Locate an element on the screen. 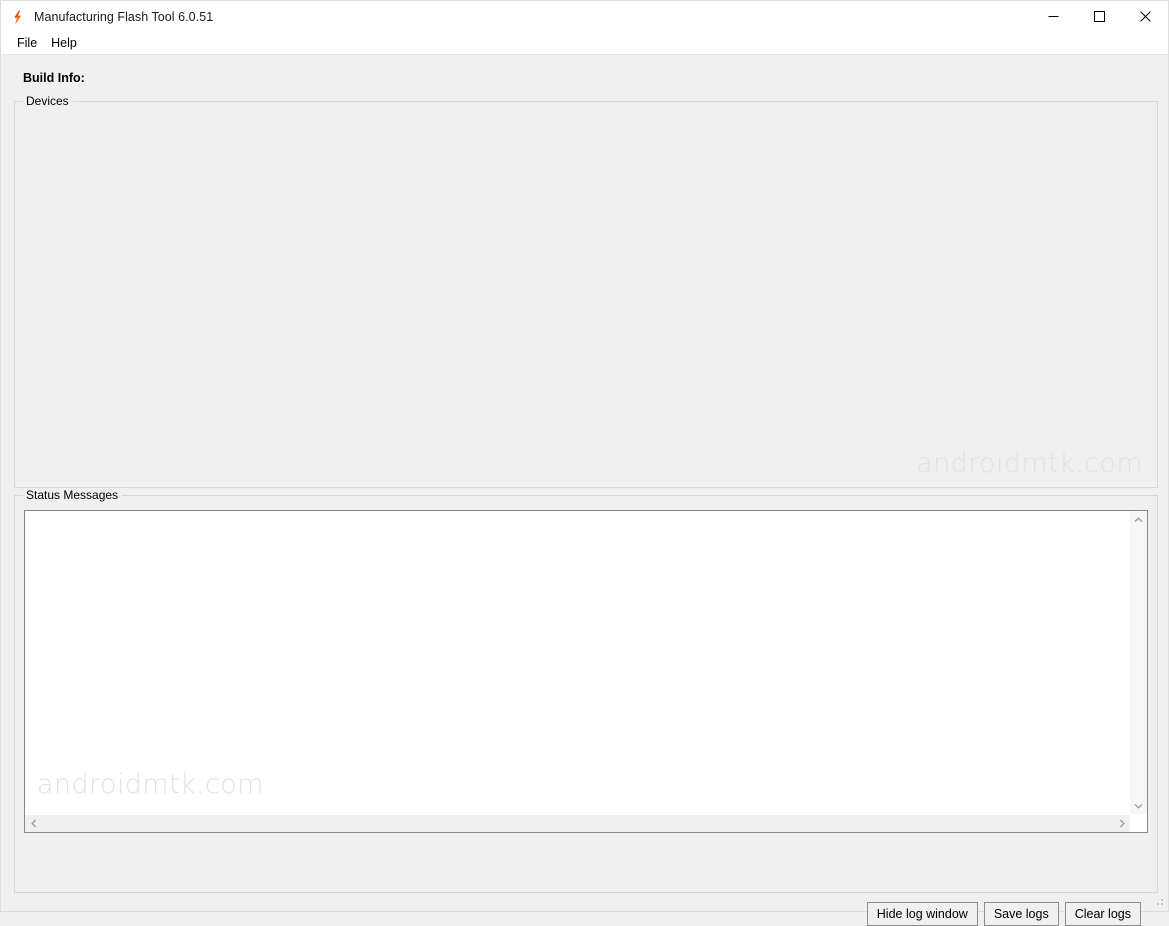 The width and height of the screenshot is (1169, 926). chevron-down-icon is located at coordinates (1138, 806).